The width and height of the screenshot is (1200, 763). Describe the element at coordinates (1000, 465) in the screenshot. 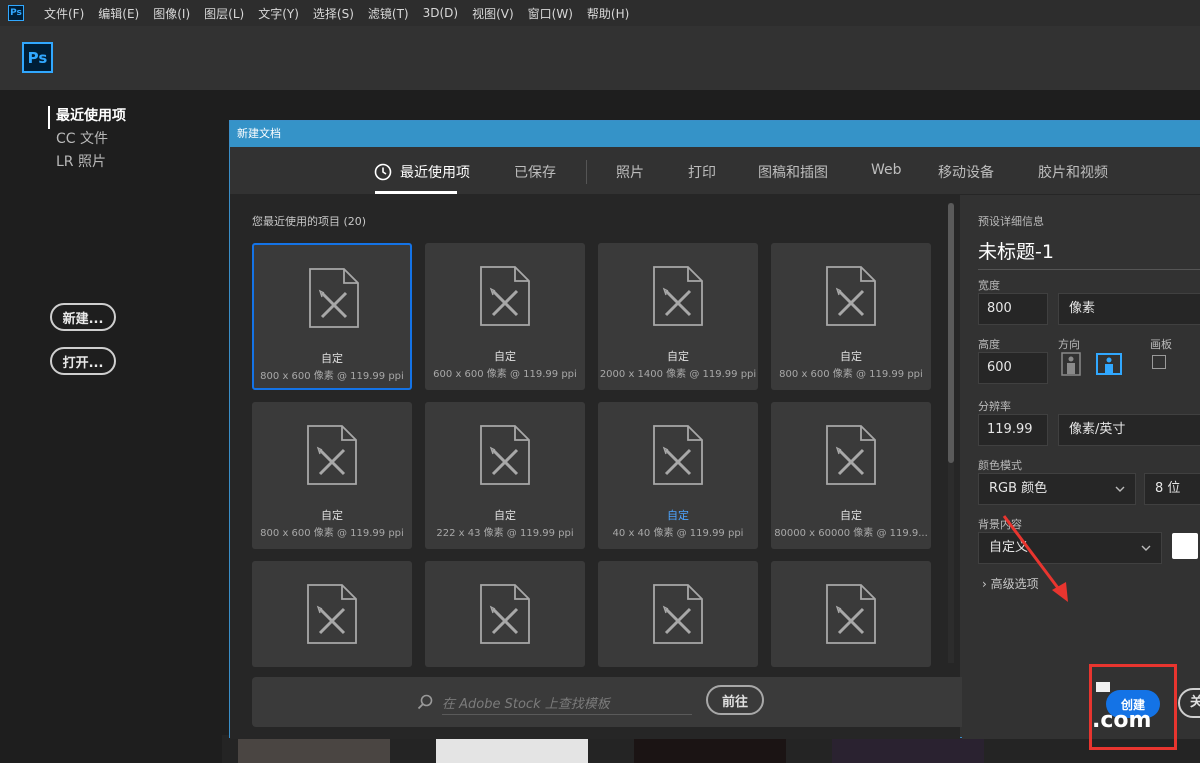

I see `color-mode-label: 颜色模式` at that location.